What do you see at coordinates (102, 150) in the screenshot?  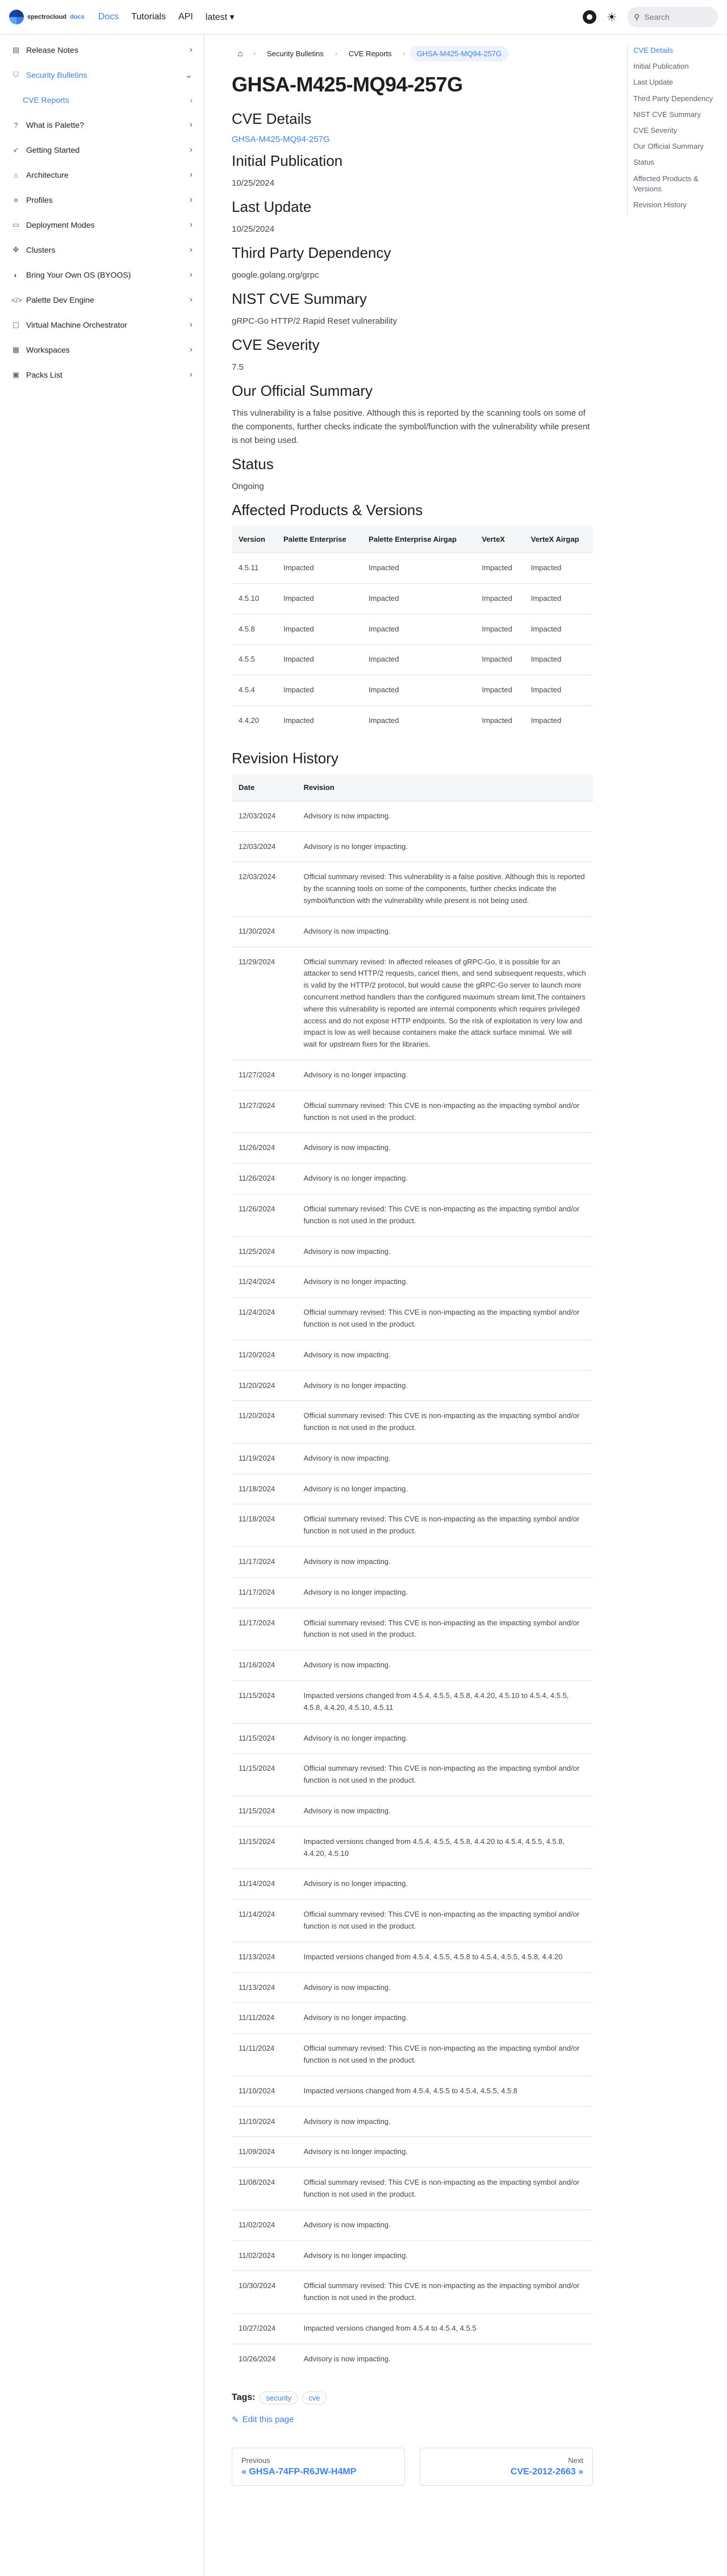 I see `sidebar-item-getting-started: ➶ Getting Started ›` at bounding box center [102, 150].